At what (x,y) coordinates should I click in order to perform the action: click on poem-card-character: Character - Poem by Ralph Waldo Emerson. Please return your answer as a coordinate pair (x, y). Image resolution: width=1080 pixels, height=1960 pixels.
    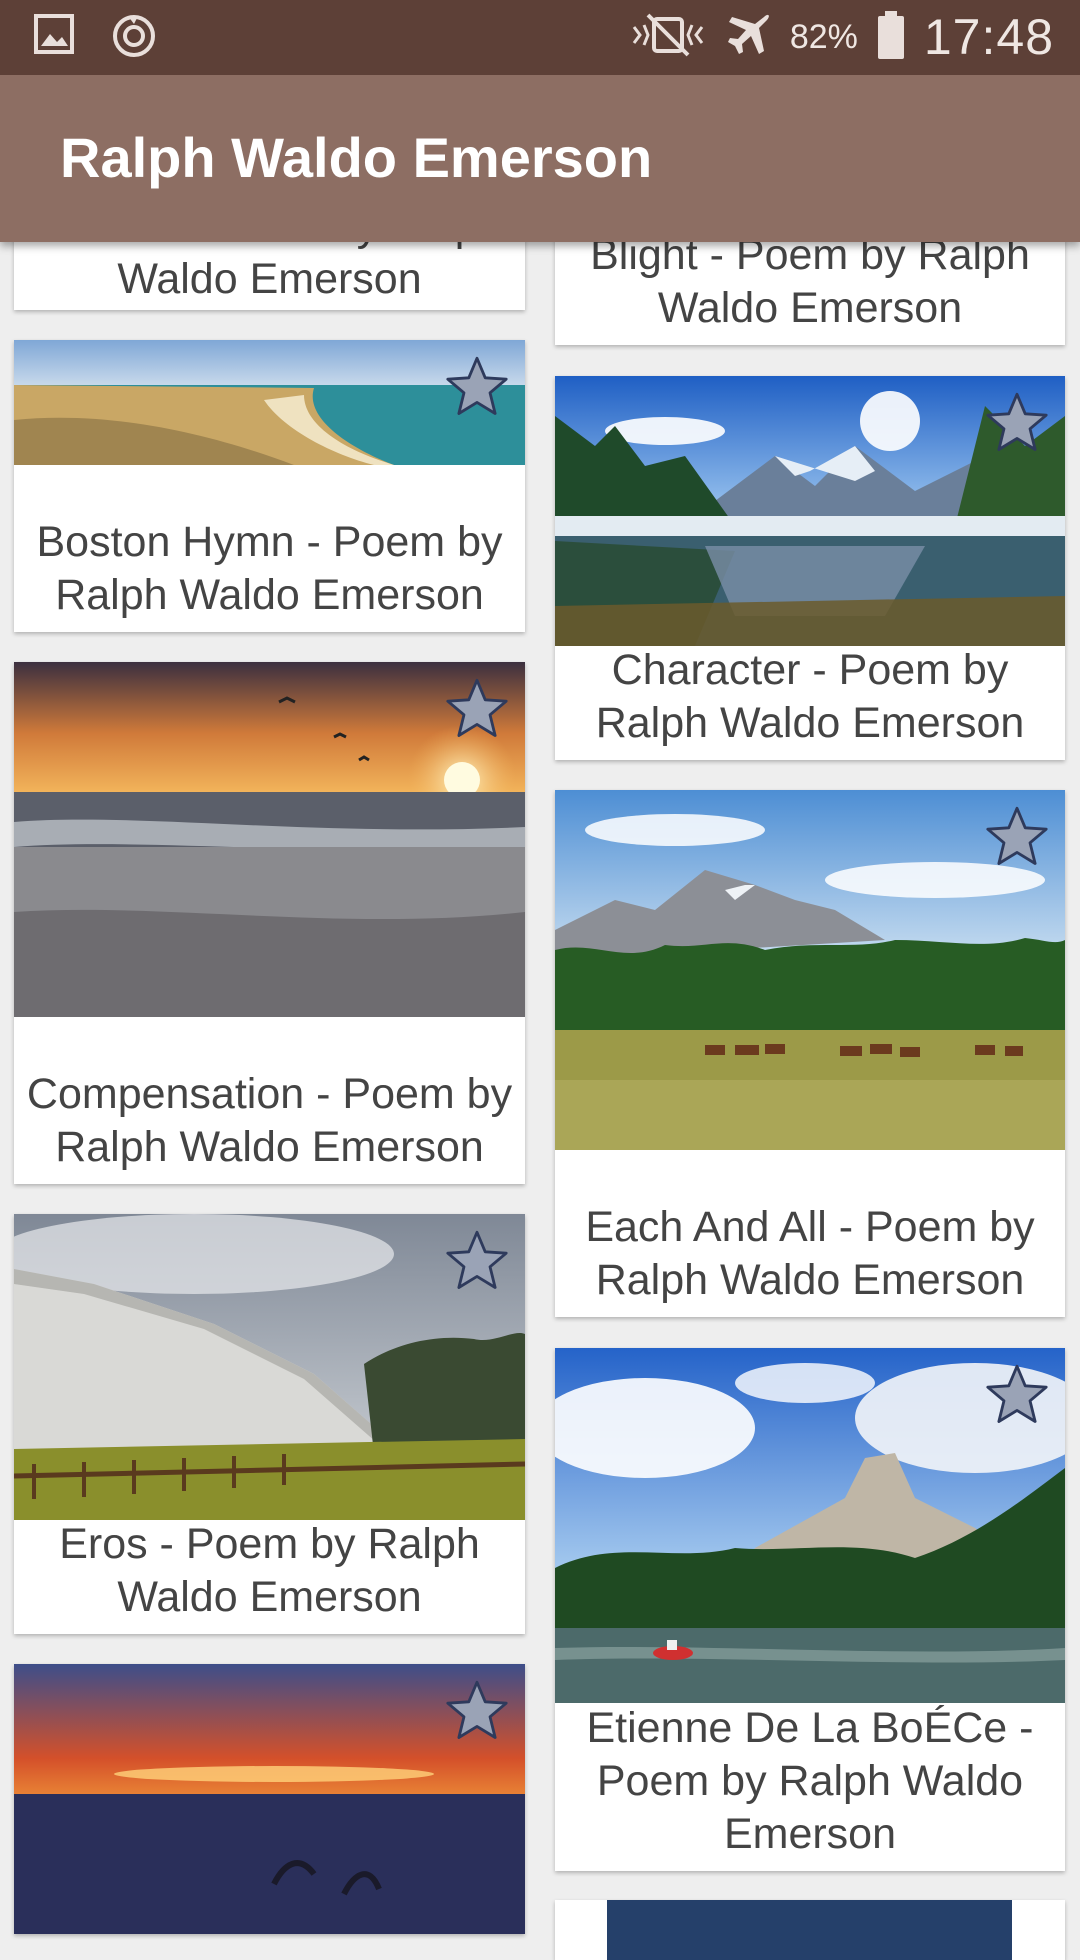
    Looking at the image, I should click on (810, 568).